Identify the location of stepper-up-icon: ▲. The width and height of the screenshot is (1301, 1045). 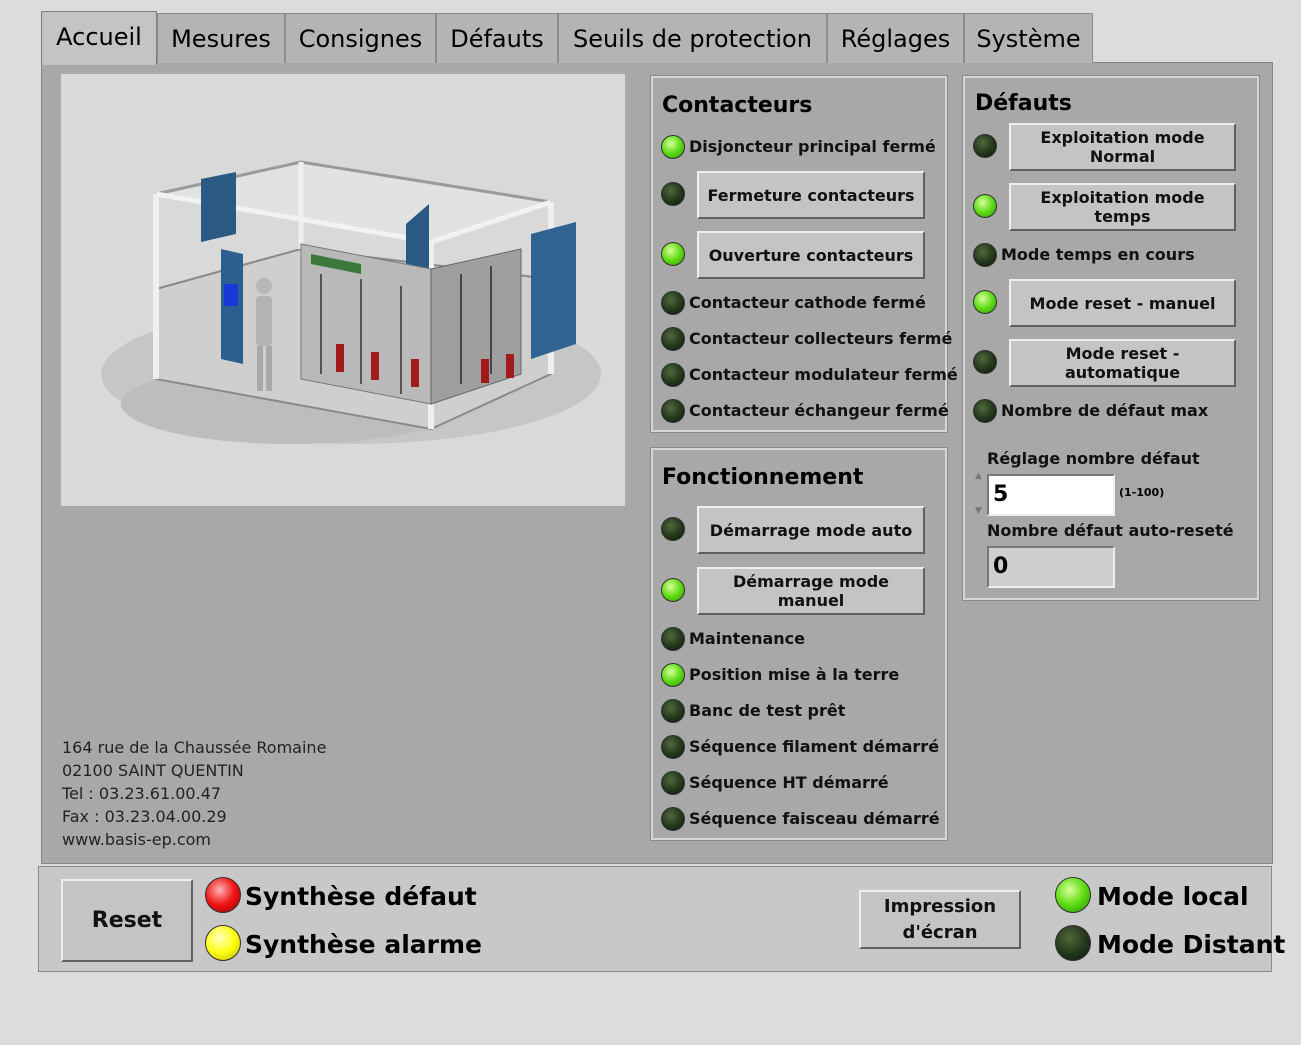
(978, 476).